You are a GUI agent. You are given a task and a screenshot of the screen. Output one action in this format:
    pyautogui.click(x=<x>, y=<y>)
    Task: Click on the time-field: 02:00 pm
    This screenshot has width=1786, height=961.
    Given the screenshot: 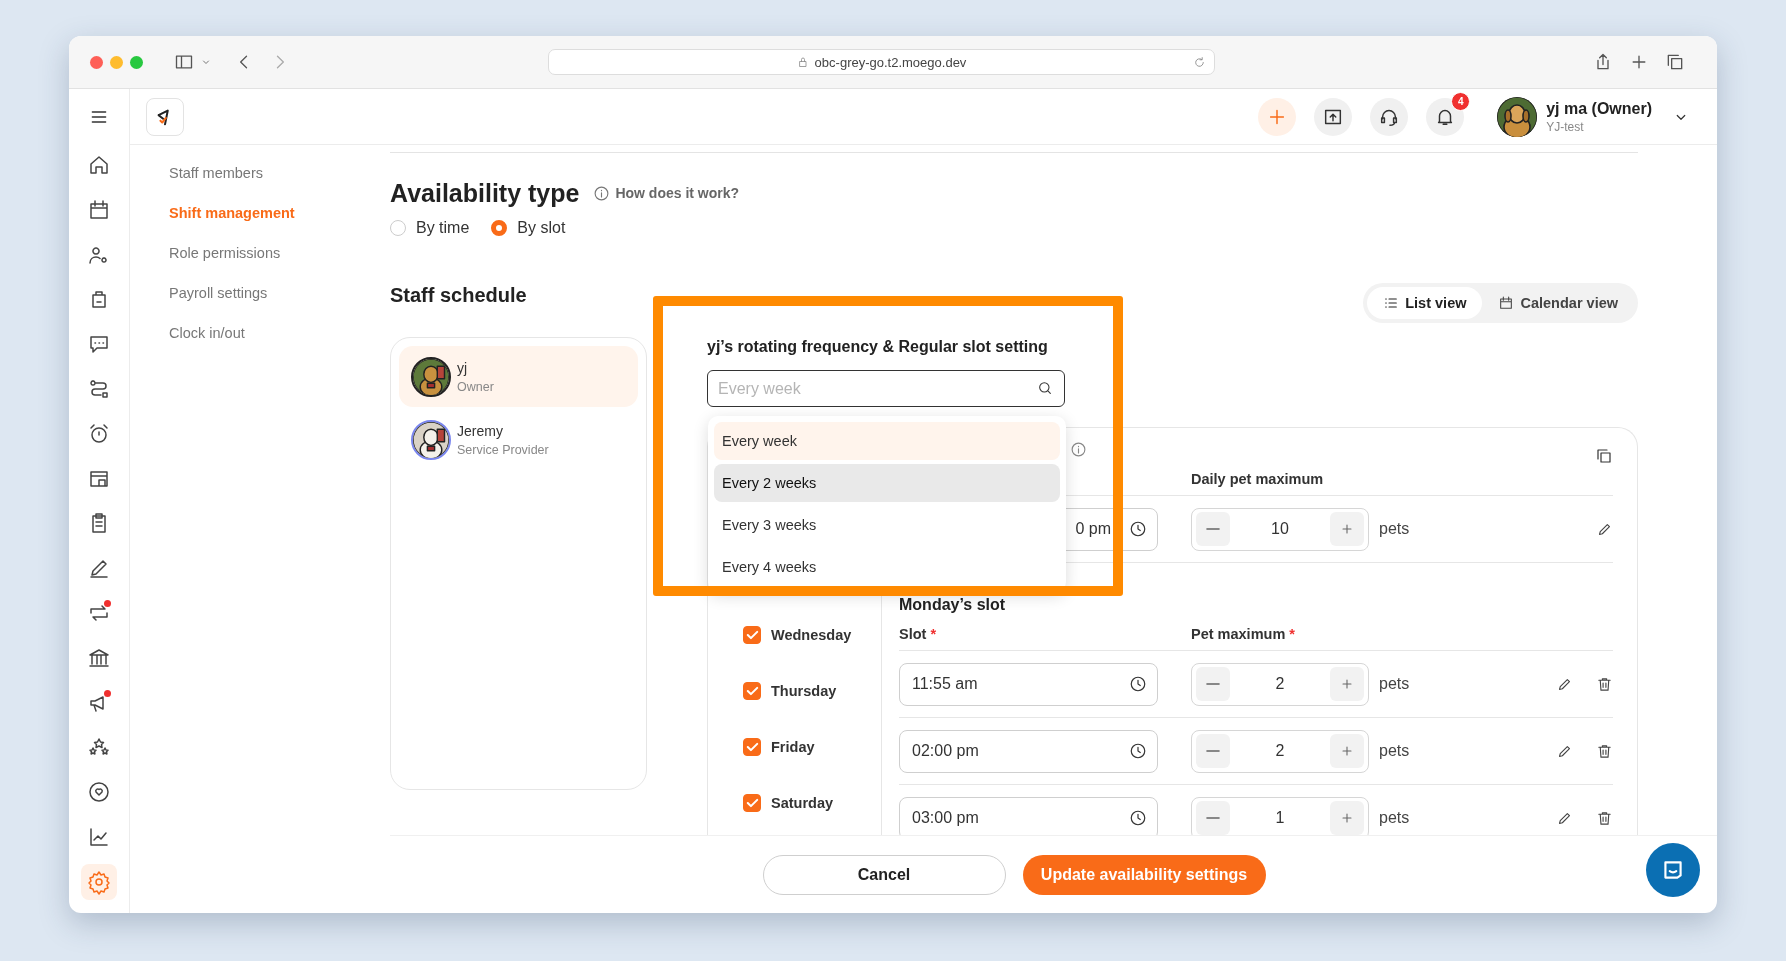 What is the action you would take?
    pyautogui.click(x=1028, y=751)
    